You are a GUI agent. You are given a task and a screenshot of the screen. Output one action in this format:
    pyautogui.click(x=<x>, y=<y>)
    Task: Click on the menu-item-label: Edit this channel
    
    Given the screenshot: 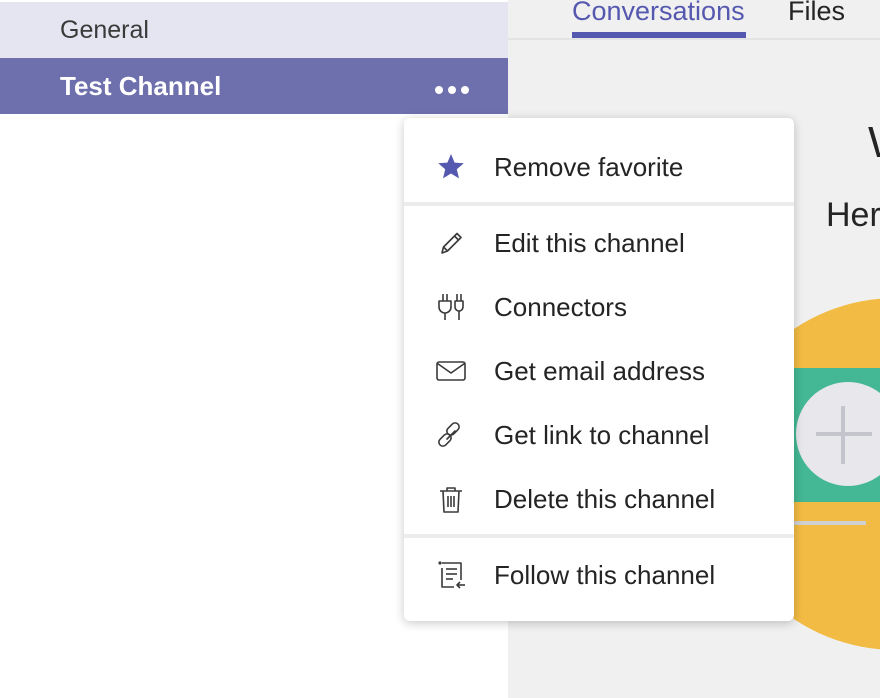 What is the action you would take?
    pyautogui.click(x=589, y=243)
    